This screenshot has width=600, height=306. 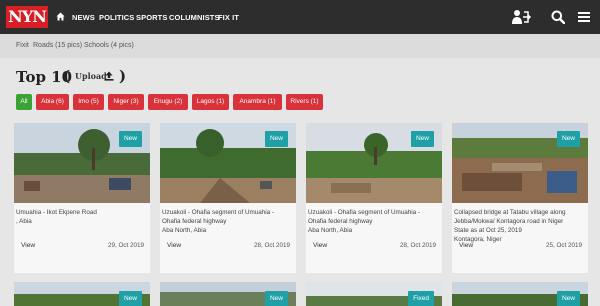 What do you see at coordinates (57, 45) in the screenshot?
I see `filter-roads: Roads (15 pics)` at bounding box center [57, 45].